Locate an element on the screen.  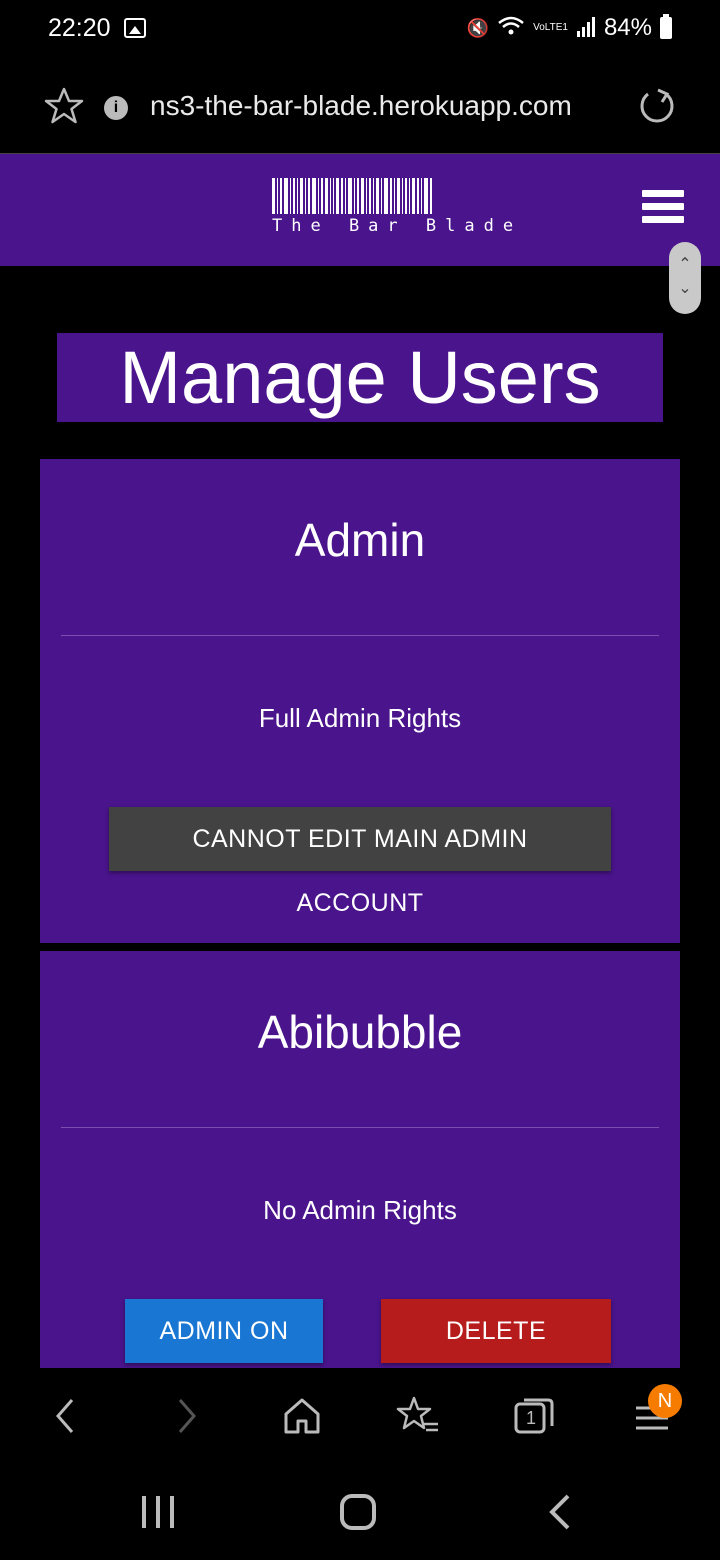
page-title: Manage Users is located at coordinates (360, 377).